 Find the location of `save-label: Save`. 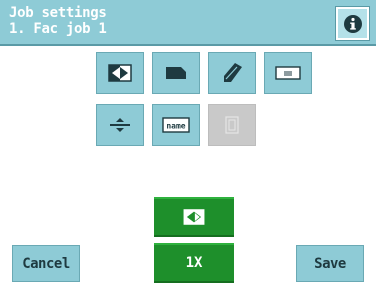

save-label: Save is located at coordinates (330, 263).